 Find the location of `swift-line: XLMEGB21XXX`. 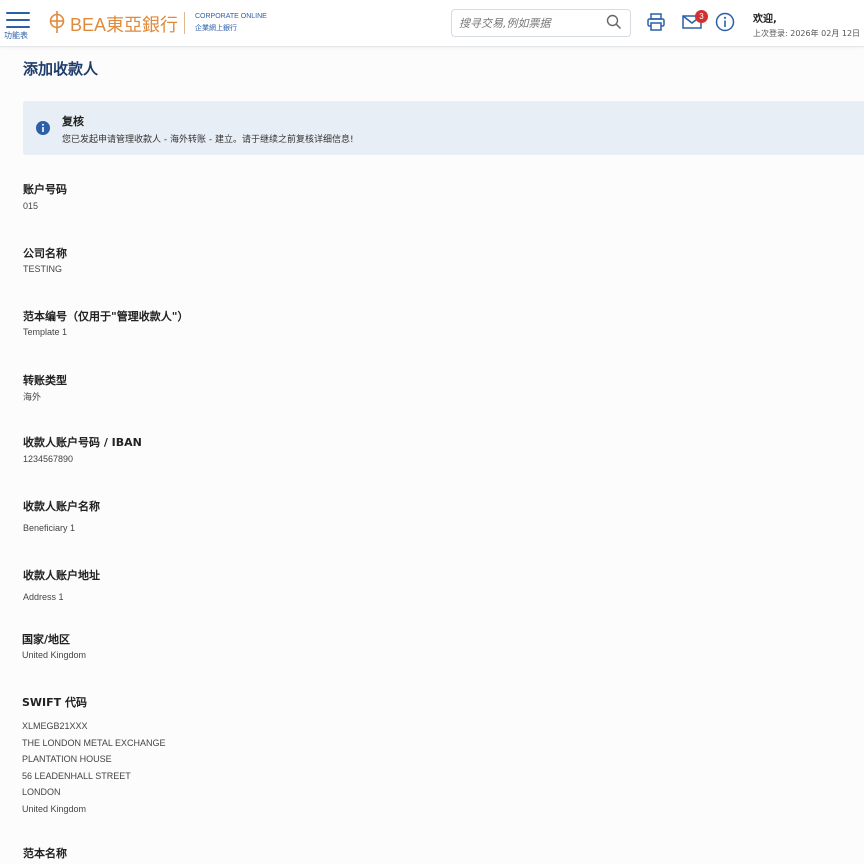

swift-line: XLMEGB21XXX is located at coordinates (55, 726).